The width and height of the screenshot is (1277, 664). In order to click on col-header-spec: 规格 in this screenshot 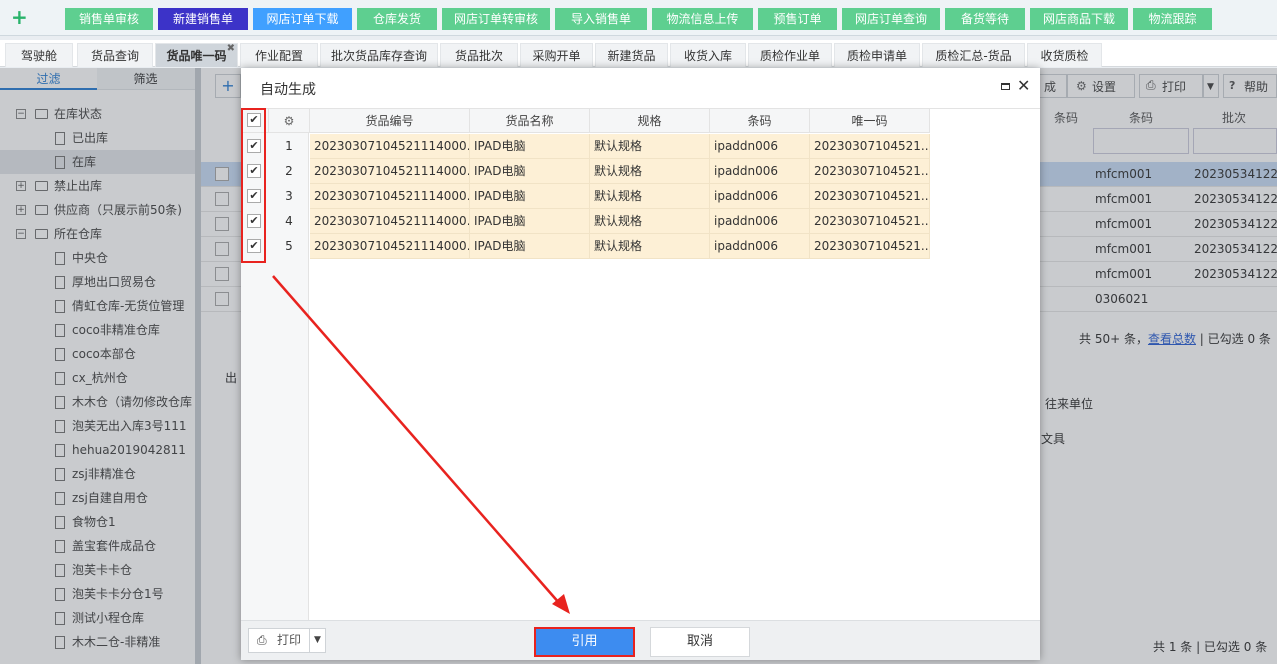, I will do `click(650, 121)`.